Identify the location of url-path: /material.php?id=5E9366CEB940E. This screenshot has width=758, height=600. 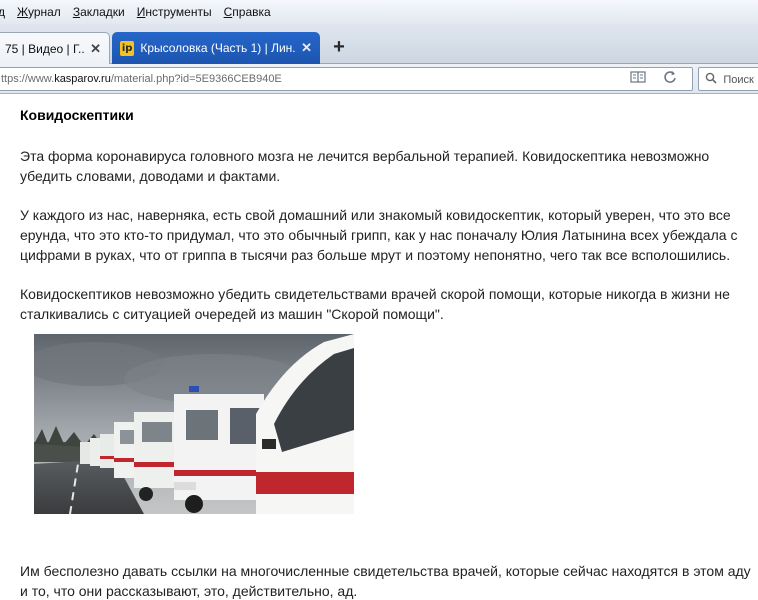
(196, 79).